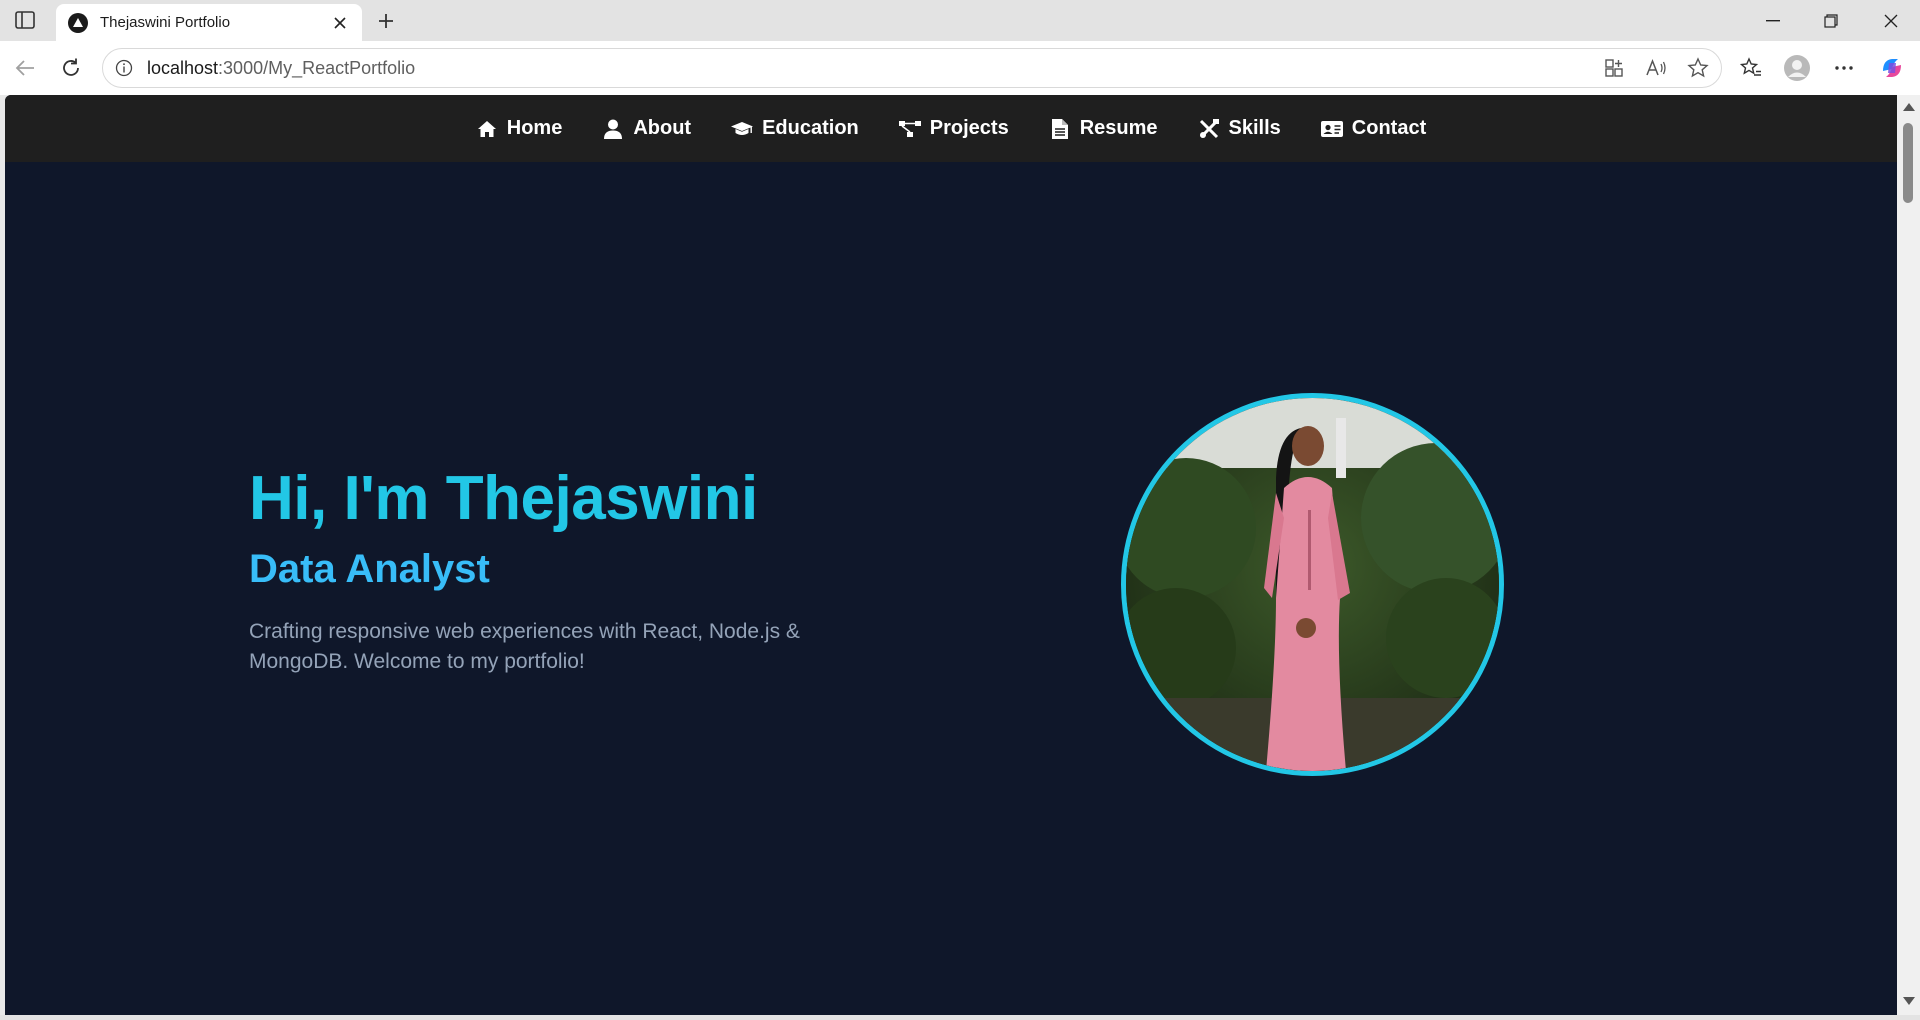 Image resolution: width=1920 pixels, height=1020 pixels. I want to click on nav-label: Resume, so click(1118, 128).